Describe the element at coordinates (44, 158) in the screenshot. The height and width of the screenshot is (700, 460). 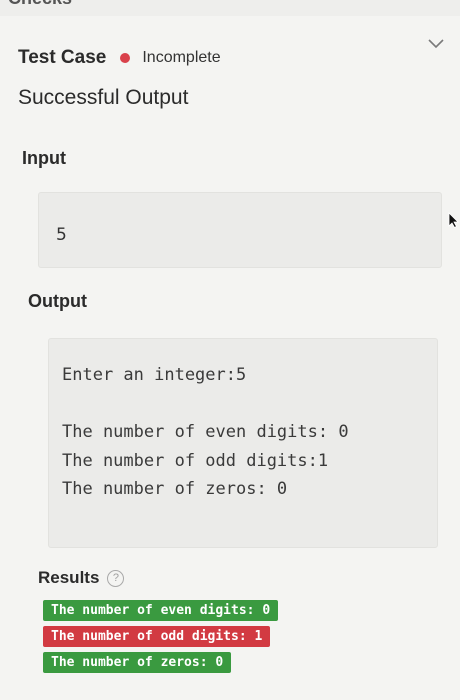
I see `input-label: Input` at that location.